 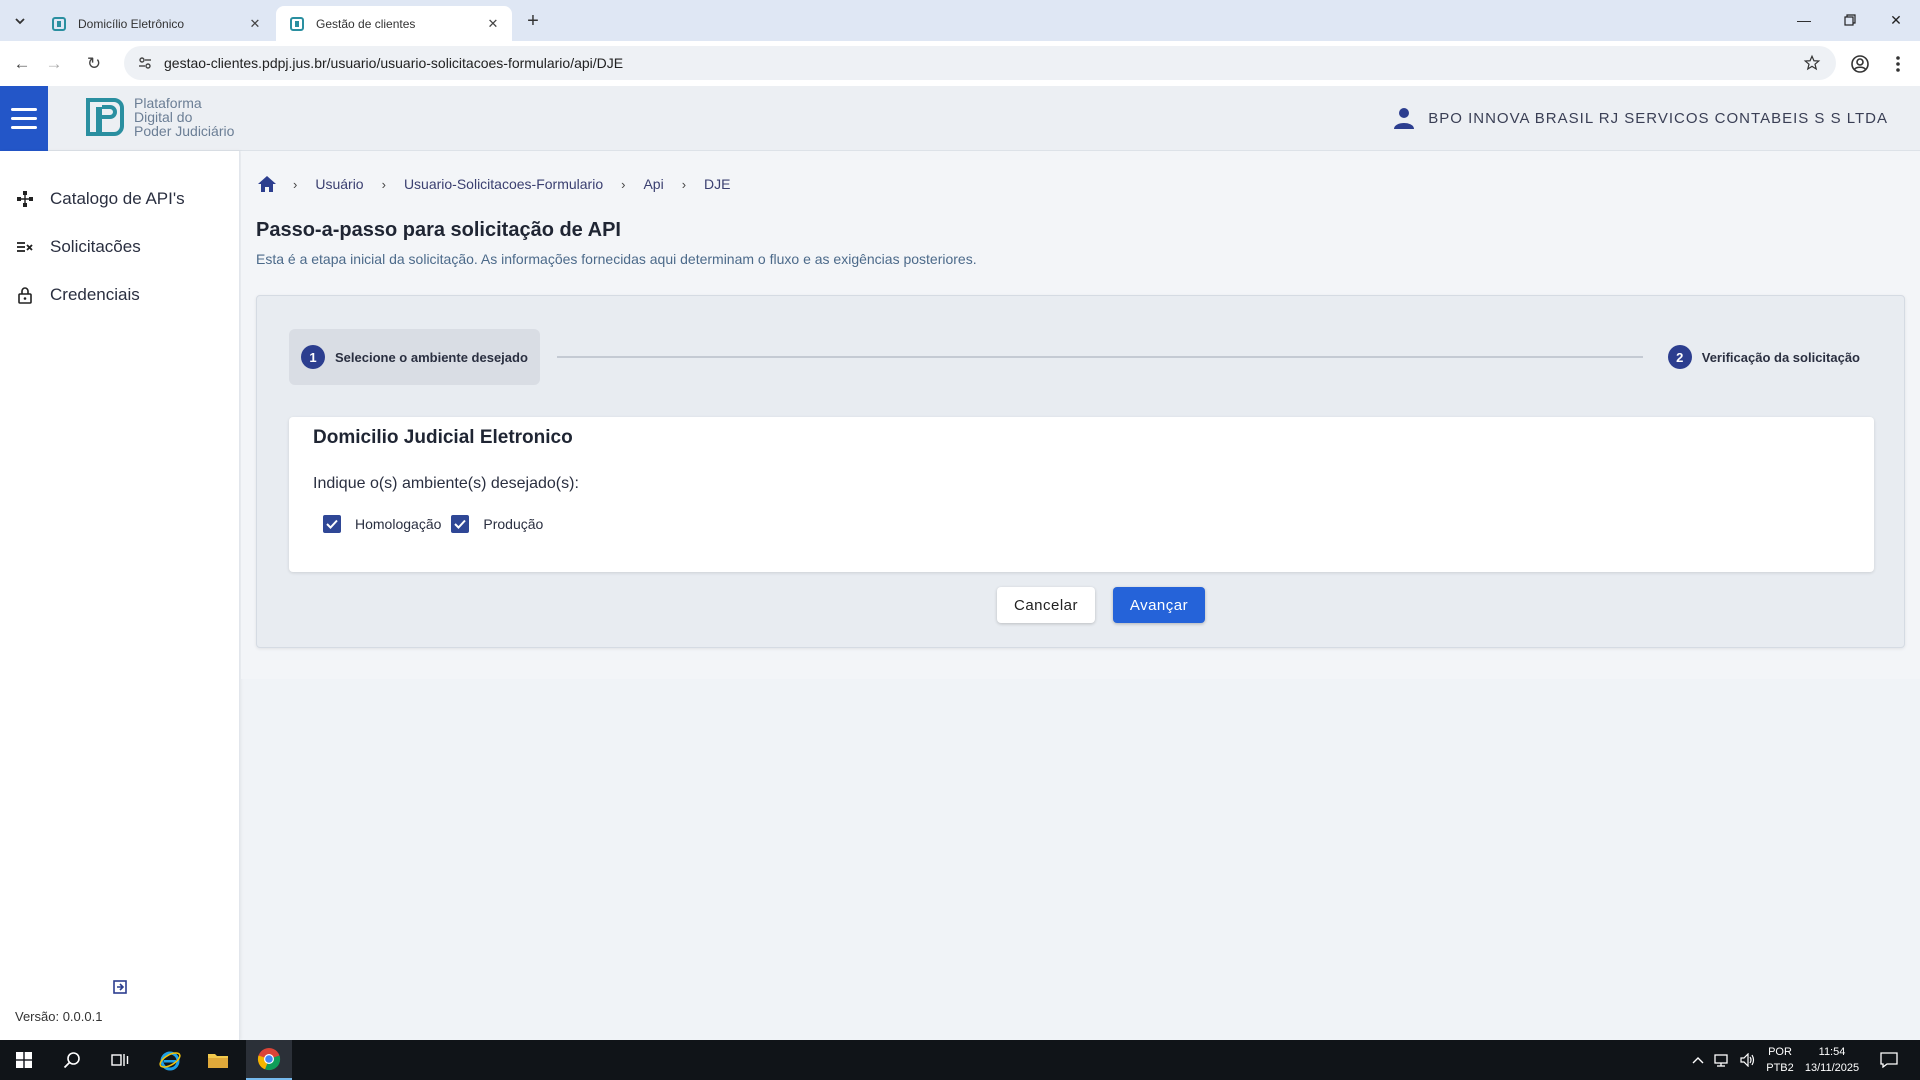 What do you see at coordinates (1100, 357) in the screenshot?
I see `stepper-line` at bounding box center [1100, 357].